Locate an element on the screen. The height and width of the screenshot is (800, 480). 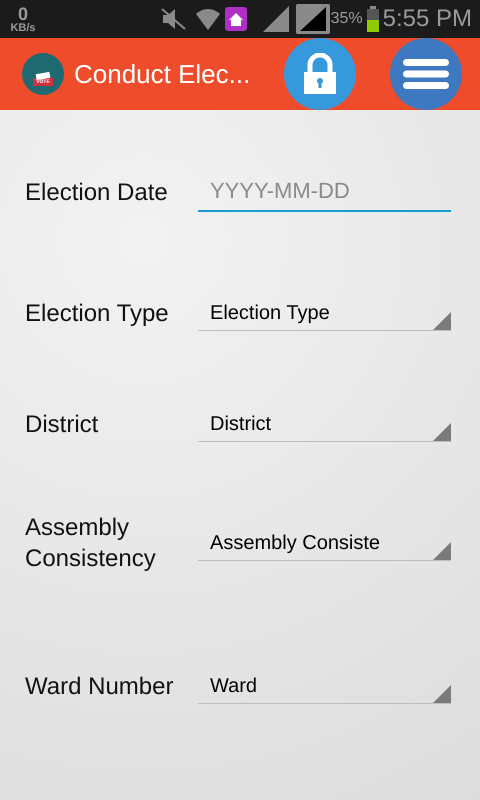
menu-icon is located at coordinates (426, 74).